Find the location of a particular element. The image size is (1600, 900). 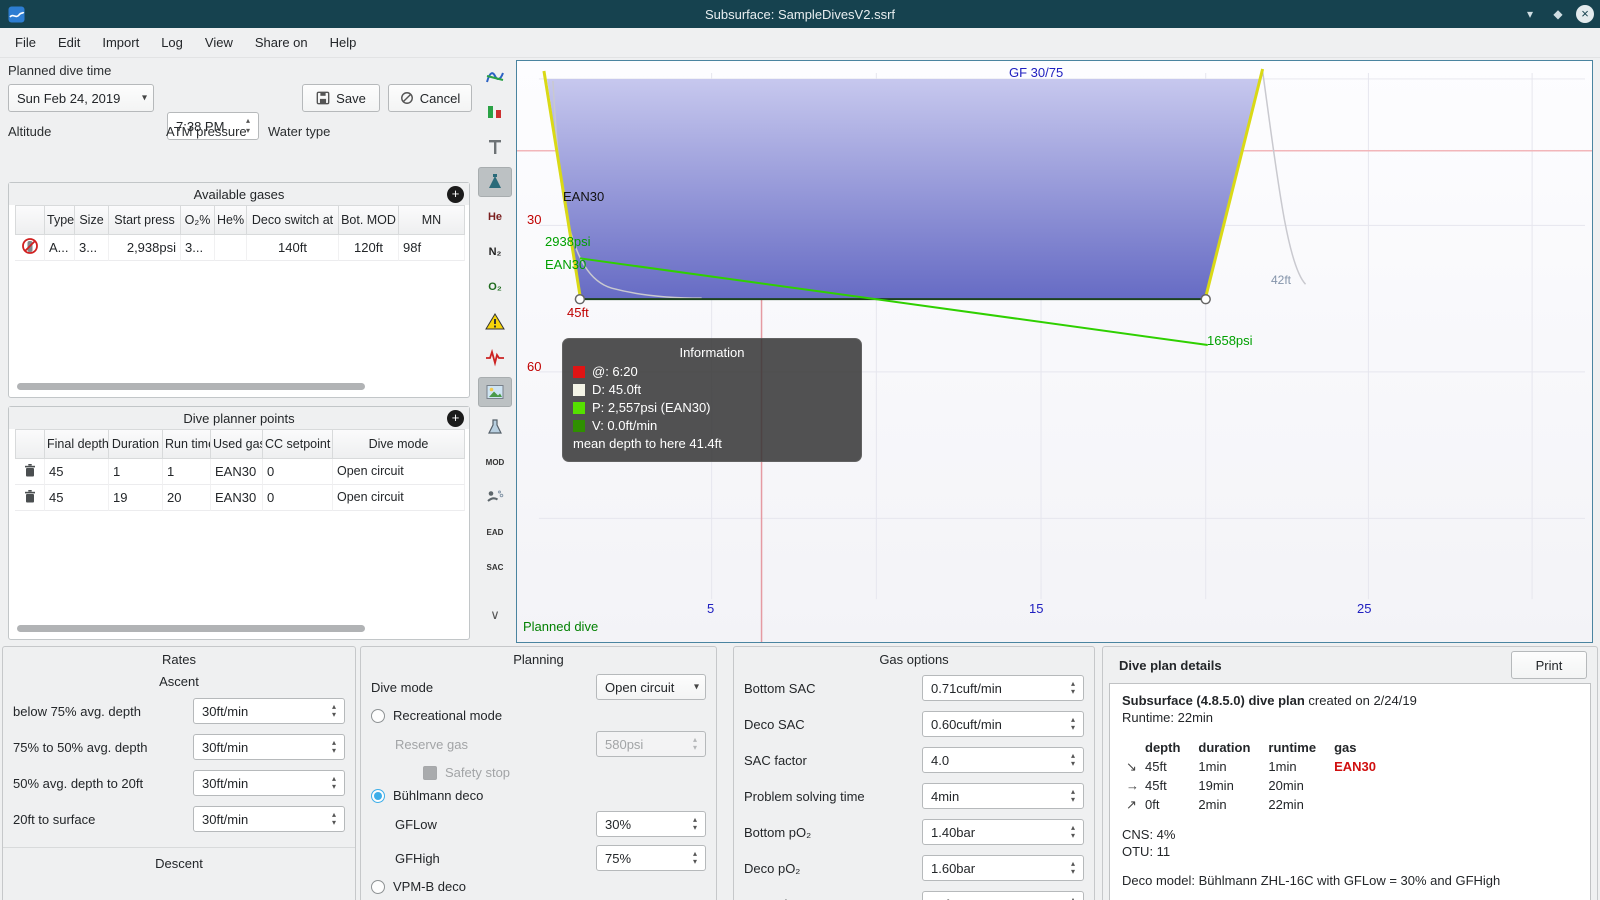

planner-point-row: 45 1 1 EAN30 0 Open circuit is located at coordinates (240, 472).